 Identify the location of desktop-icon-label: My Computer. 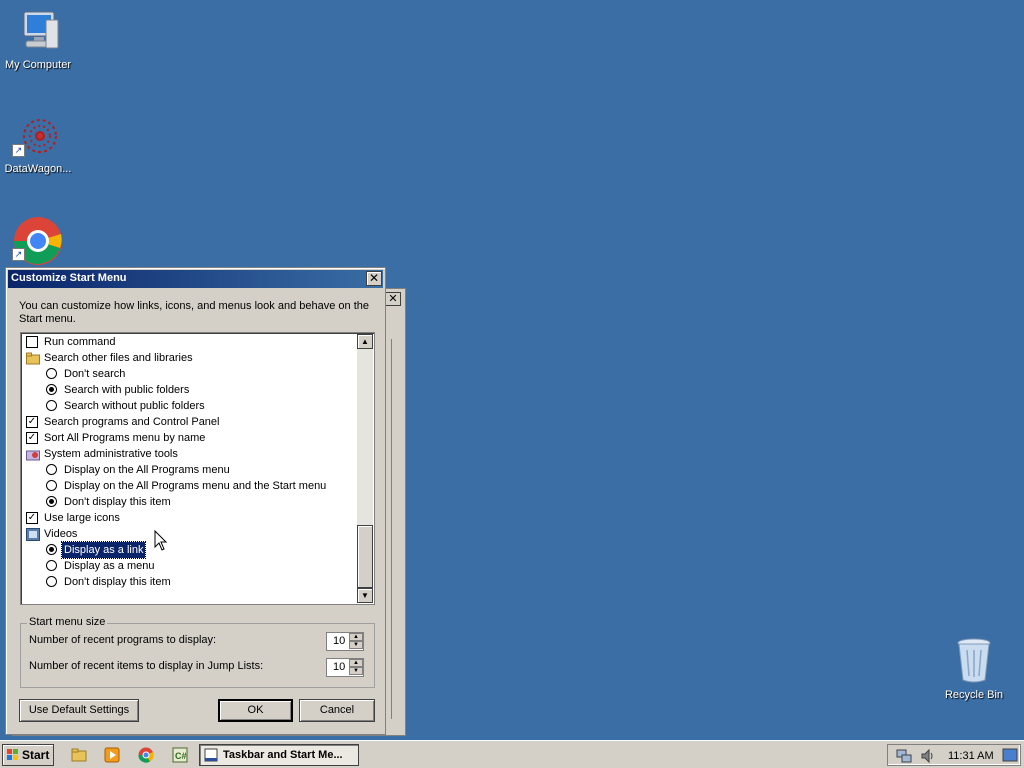
(38, 65).